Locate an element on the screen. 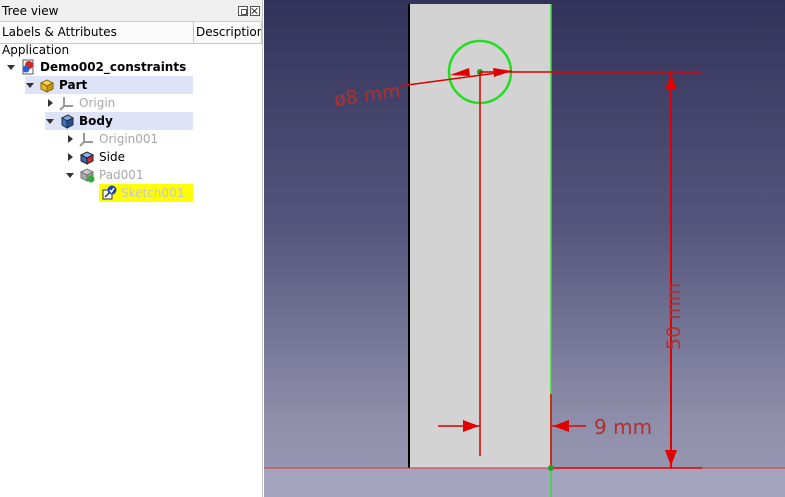  column-labels-attributes: Labels & Attributes is located at coordinates (97, 32).